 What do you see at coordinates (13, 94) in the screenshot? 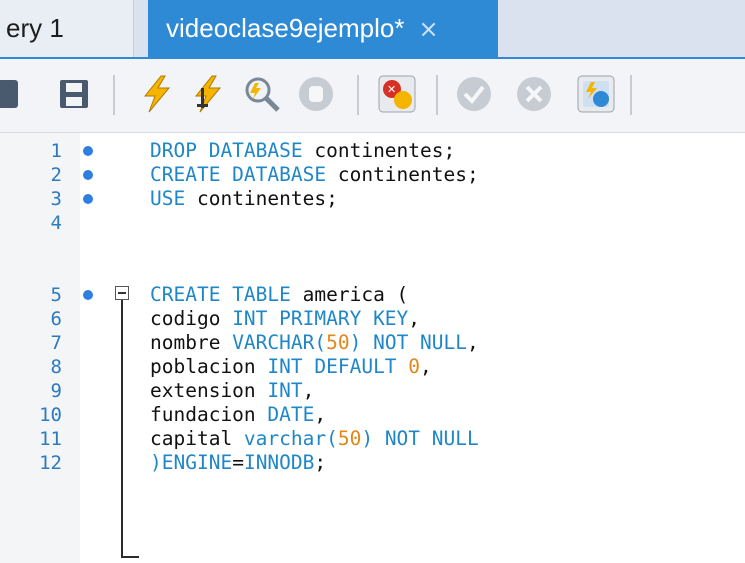
I see `new-tab-icon` at bounding box center [13, 94].